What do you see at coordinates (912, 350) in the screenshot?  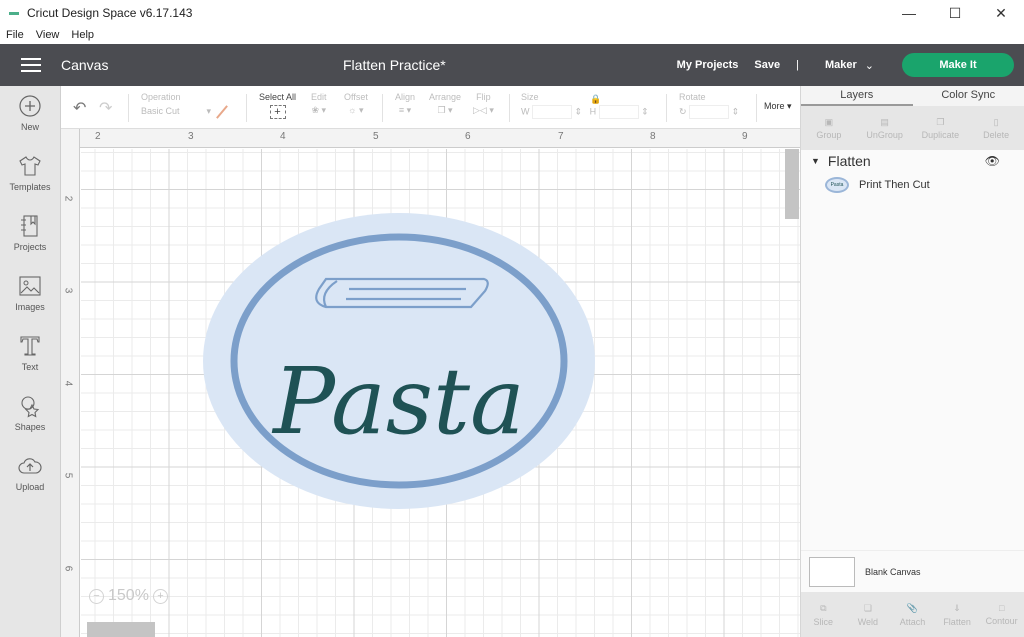 I see `layers-list: ▼ Flatten 👁 Pasta Print Then Cut` at bounding box center [912, 350].